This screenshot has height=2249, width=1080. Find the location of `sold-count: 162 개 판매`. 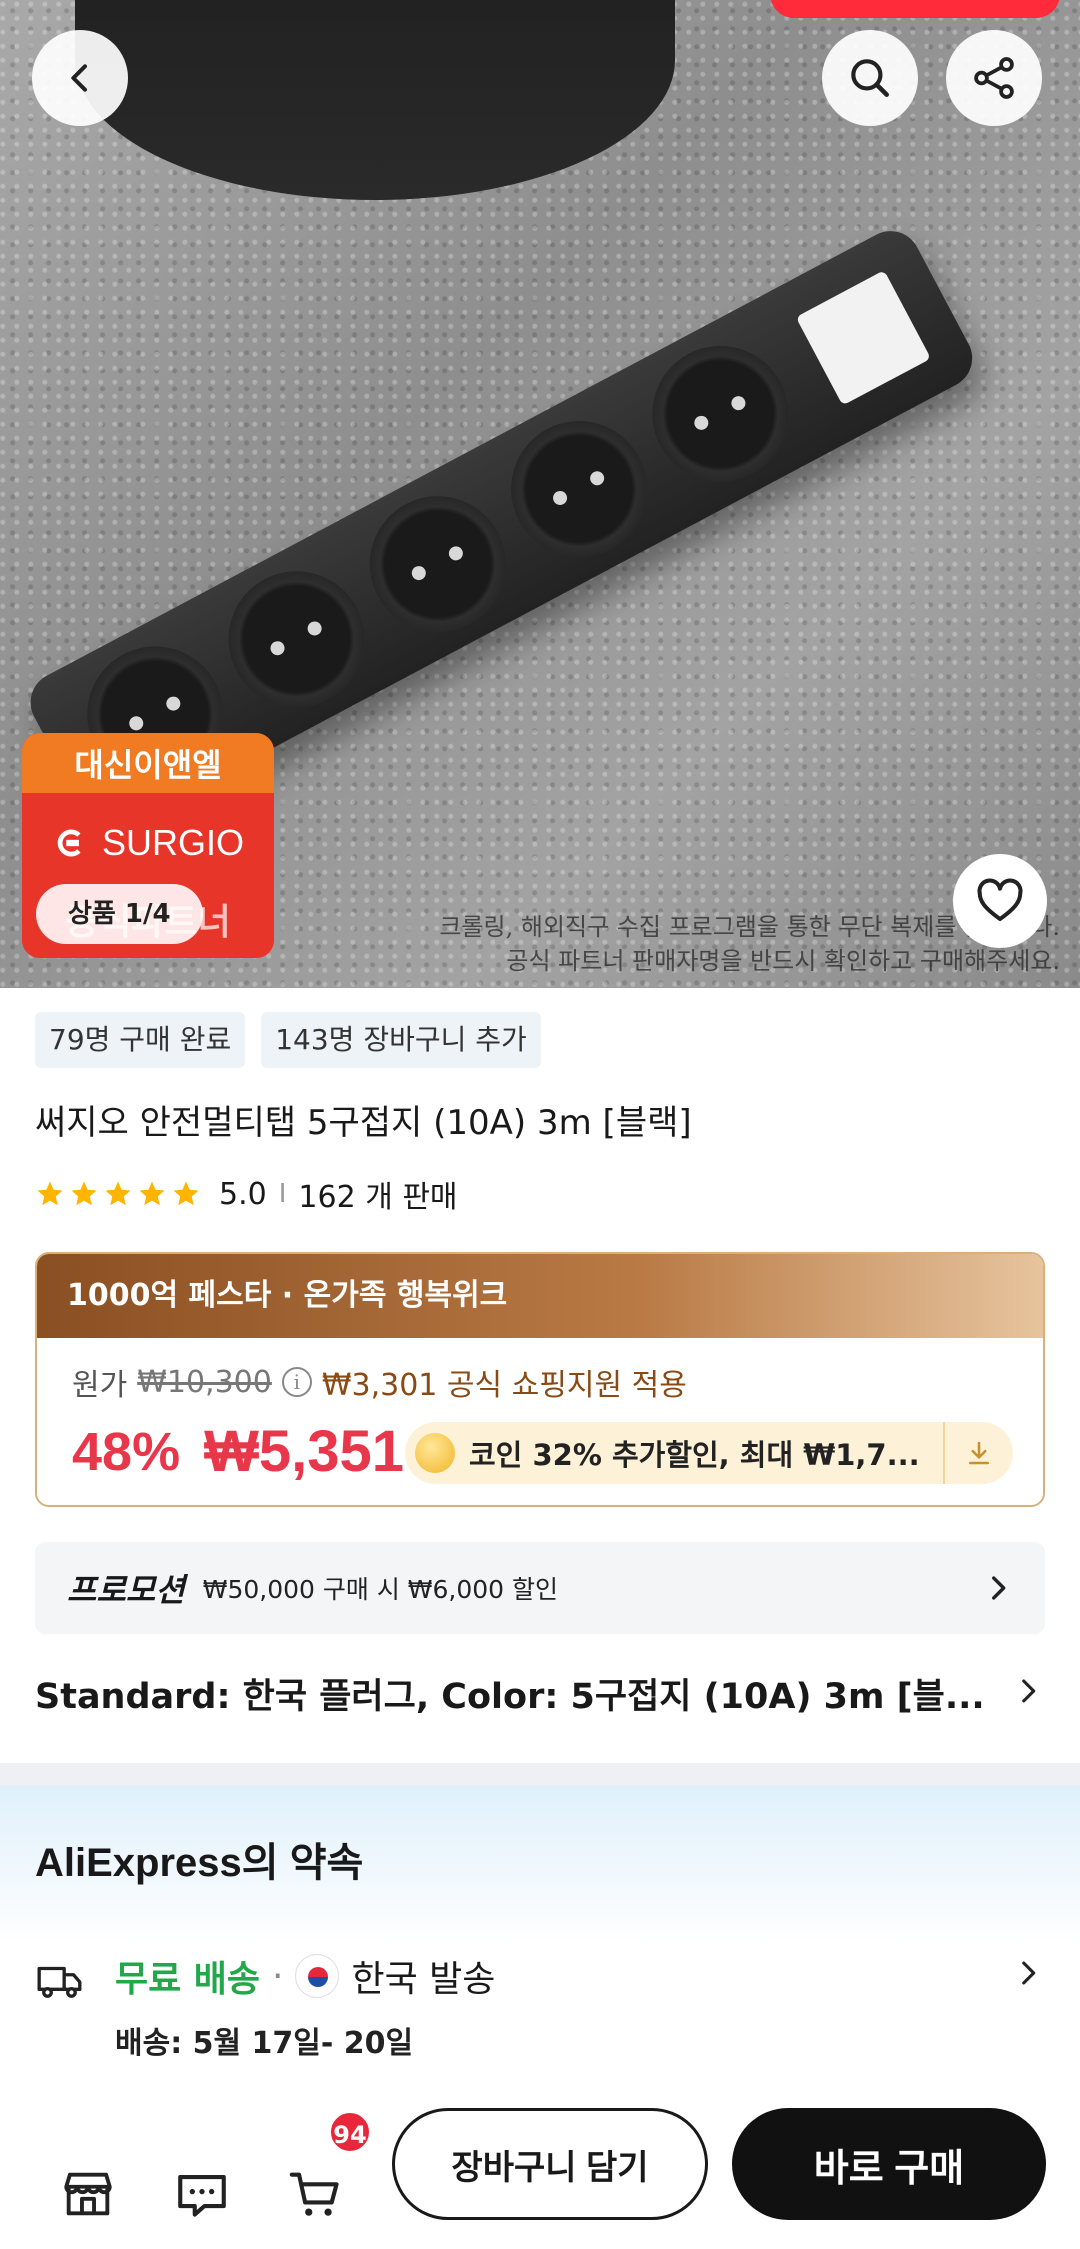

sold-count: 162 개 판매 is located at coordinates (378, 1197).